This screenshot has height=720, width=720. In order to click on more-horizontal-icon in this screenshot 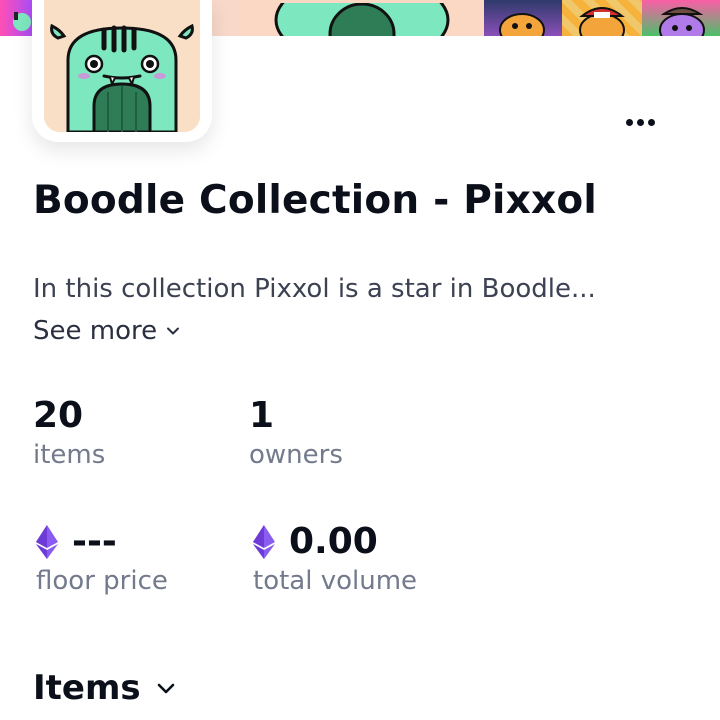, I will do `click(629, 122)`.